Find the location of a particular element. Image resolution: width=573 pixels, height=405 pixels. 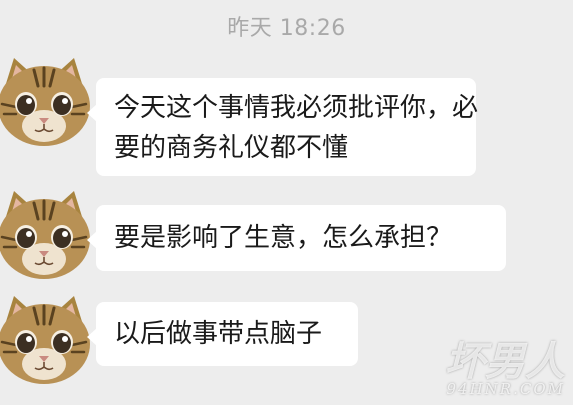

message-bubble-2: 要是影响了生意，怎么承担？ is located at coordinates (296, 238).